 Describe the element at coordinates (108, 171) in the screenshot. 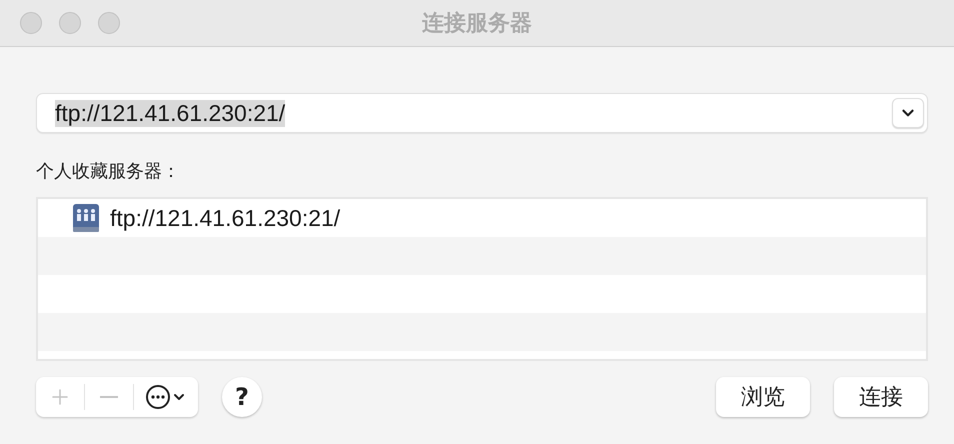

I see `favorites-label: 个人收藏服务器：` at that location.